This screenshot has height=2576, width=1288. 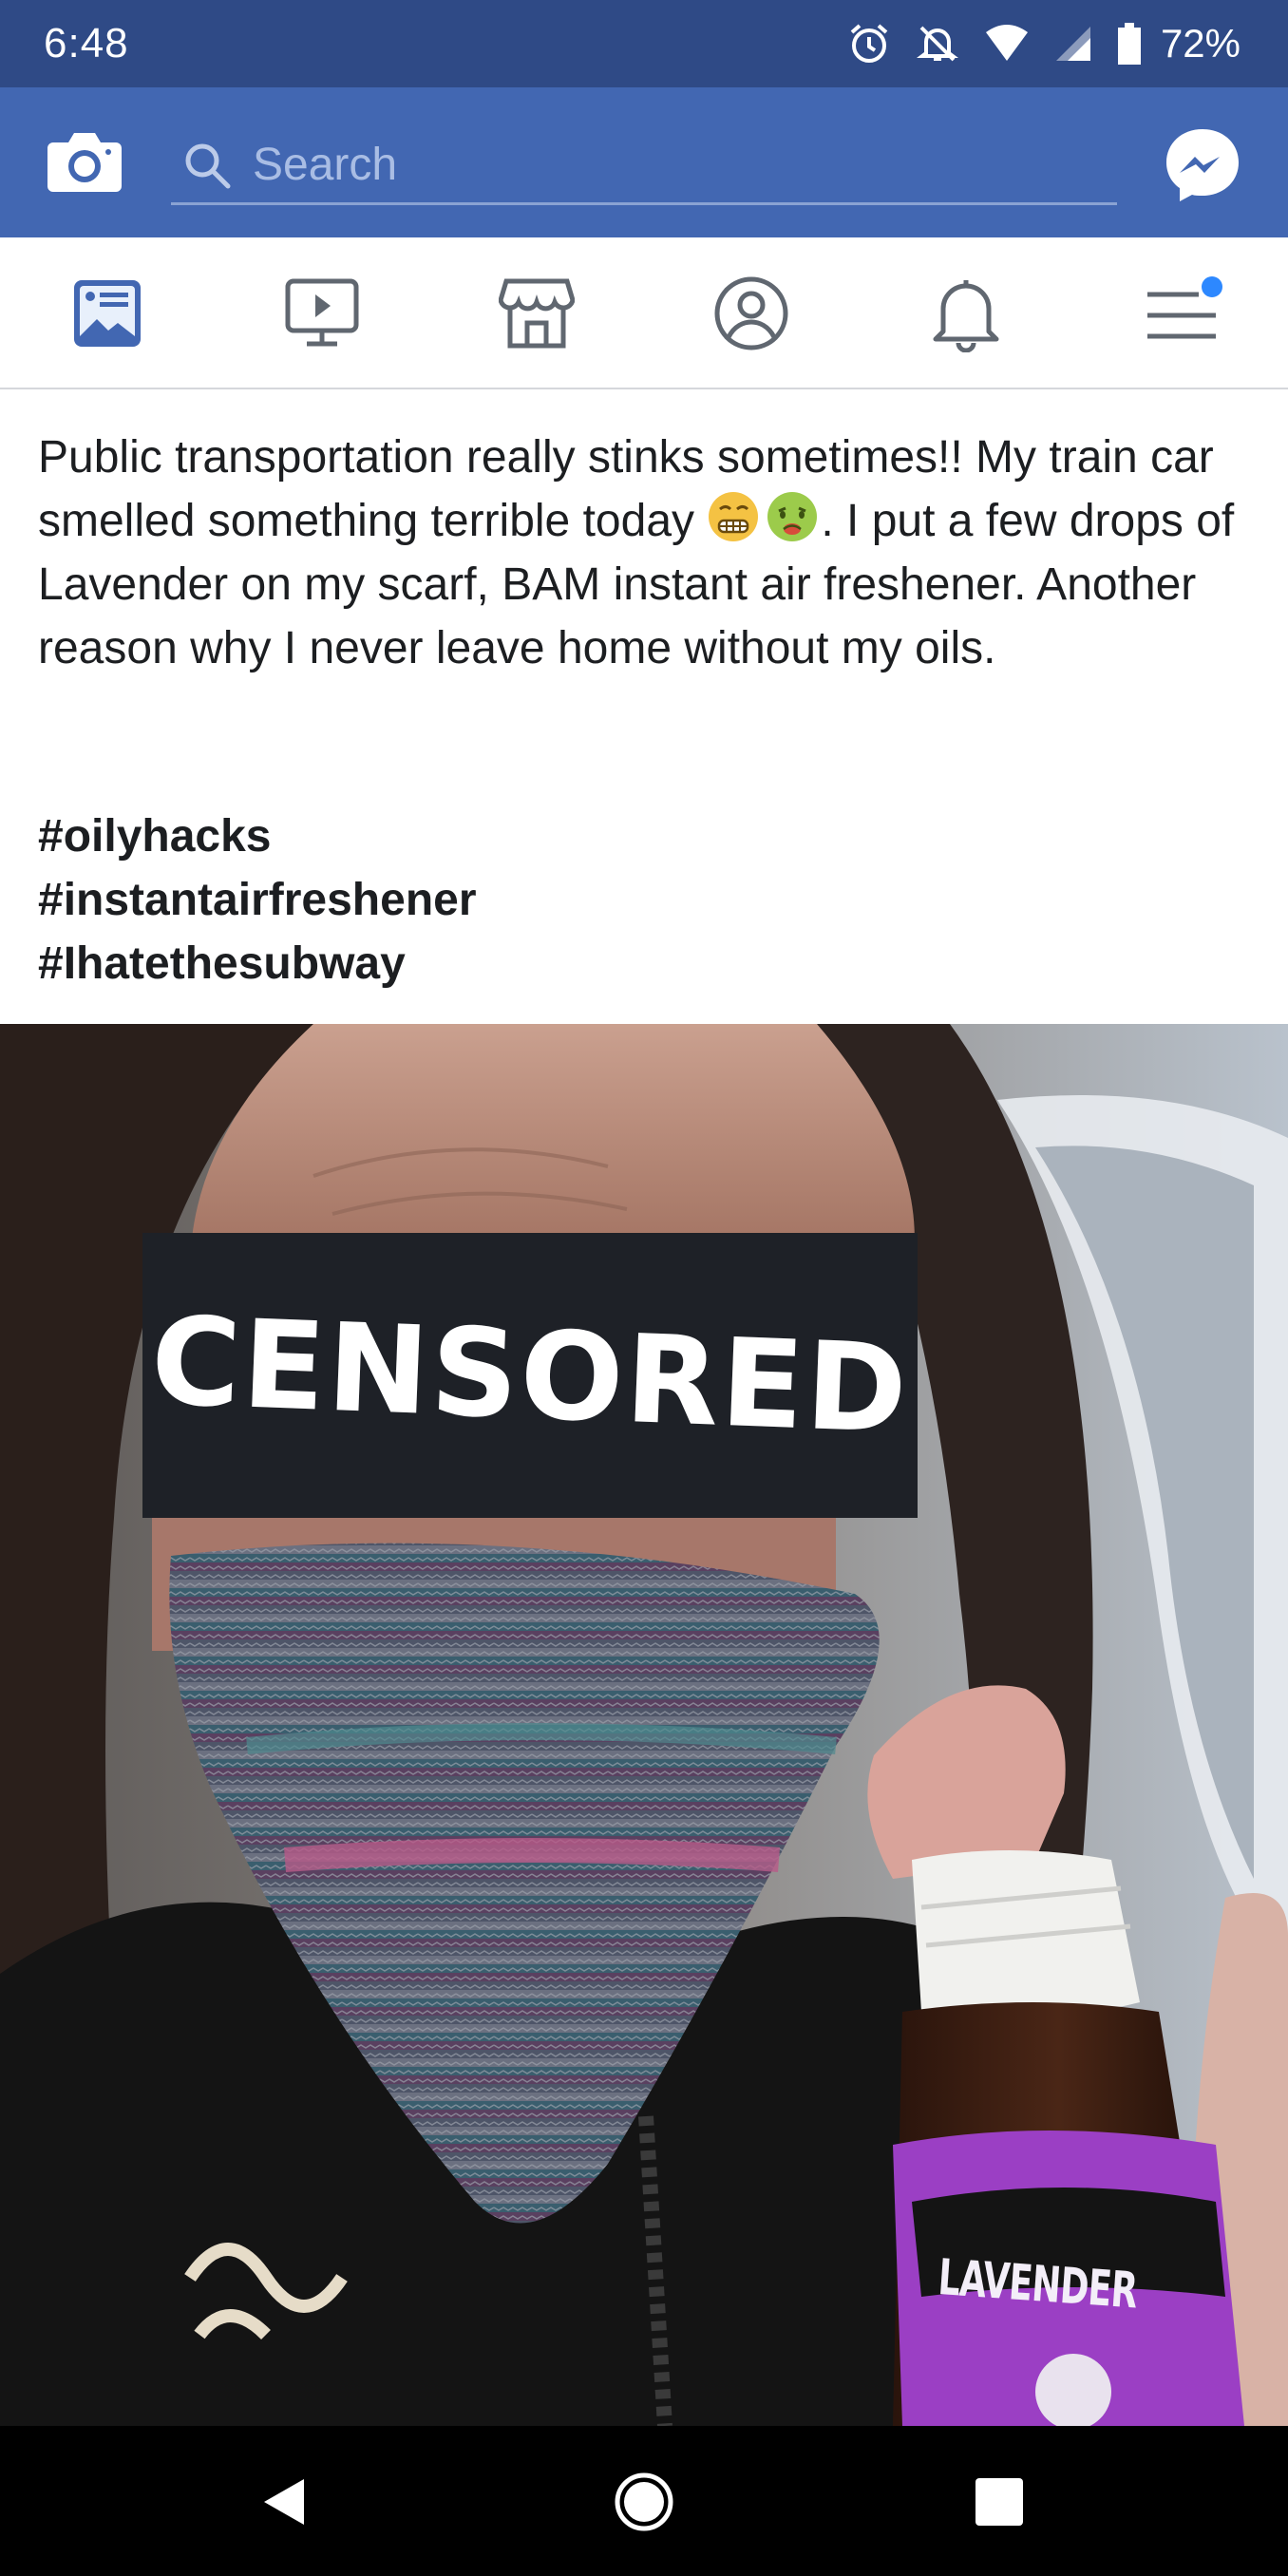 I want to click on search-bar, so click(x=644, y=166).